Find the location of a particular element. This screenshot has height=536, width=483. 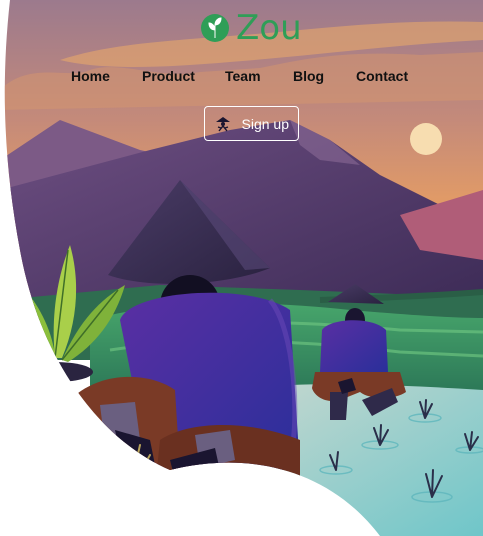

signup-button: Sign up is located at coordinates (251, 123).